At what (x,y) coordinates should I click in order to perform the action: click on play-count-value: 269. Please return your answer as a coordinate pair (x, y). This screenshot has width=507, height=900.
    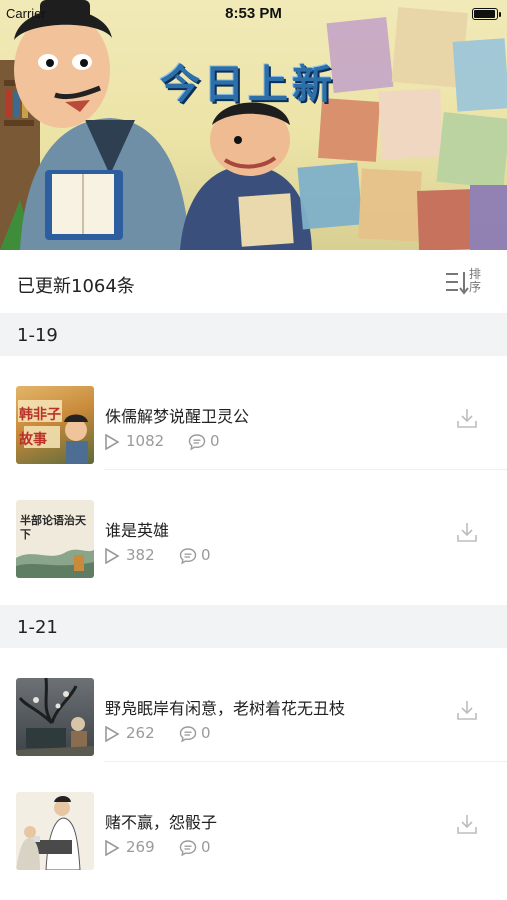
    Looking at the image, I should click on (140, 847).